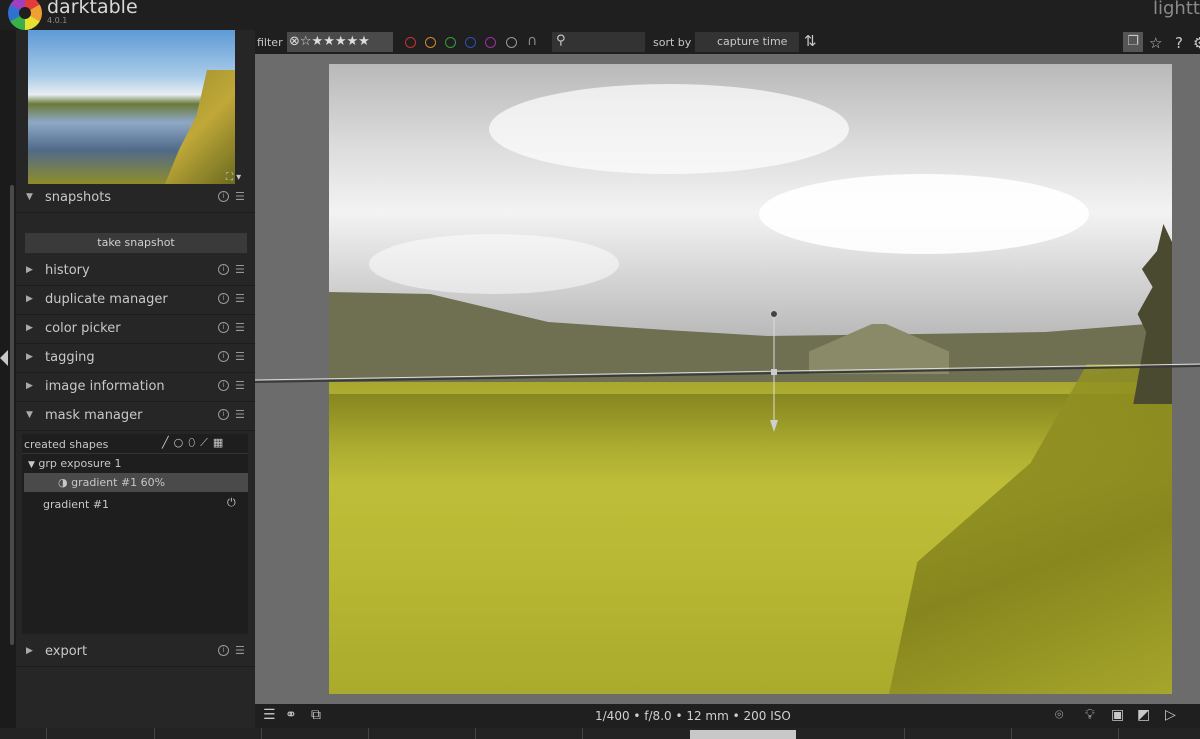 This screenshot has height=739, width=1200. Describe the element at coordinates (63, 482) in the screenshot. I see `opacity-icon: ◑` at that location.